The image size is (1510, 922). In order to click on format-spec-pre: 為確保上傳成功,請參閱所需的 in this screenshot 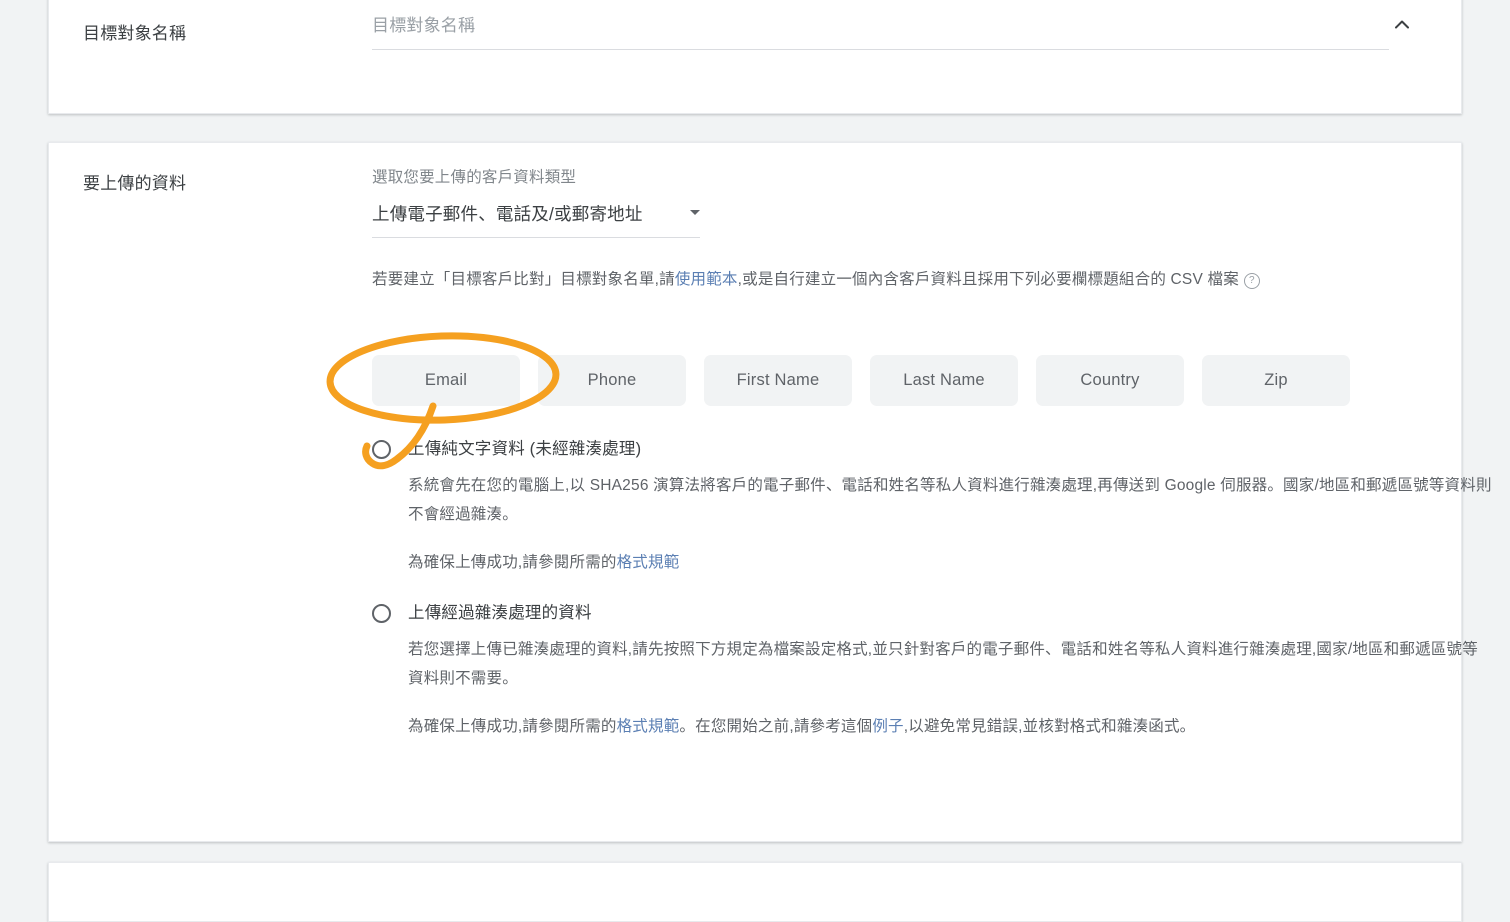, I will do `click(512, 562)`.